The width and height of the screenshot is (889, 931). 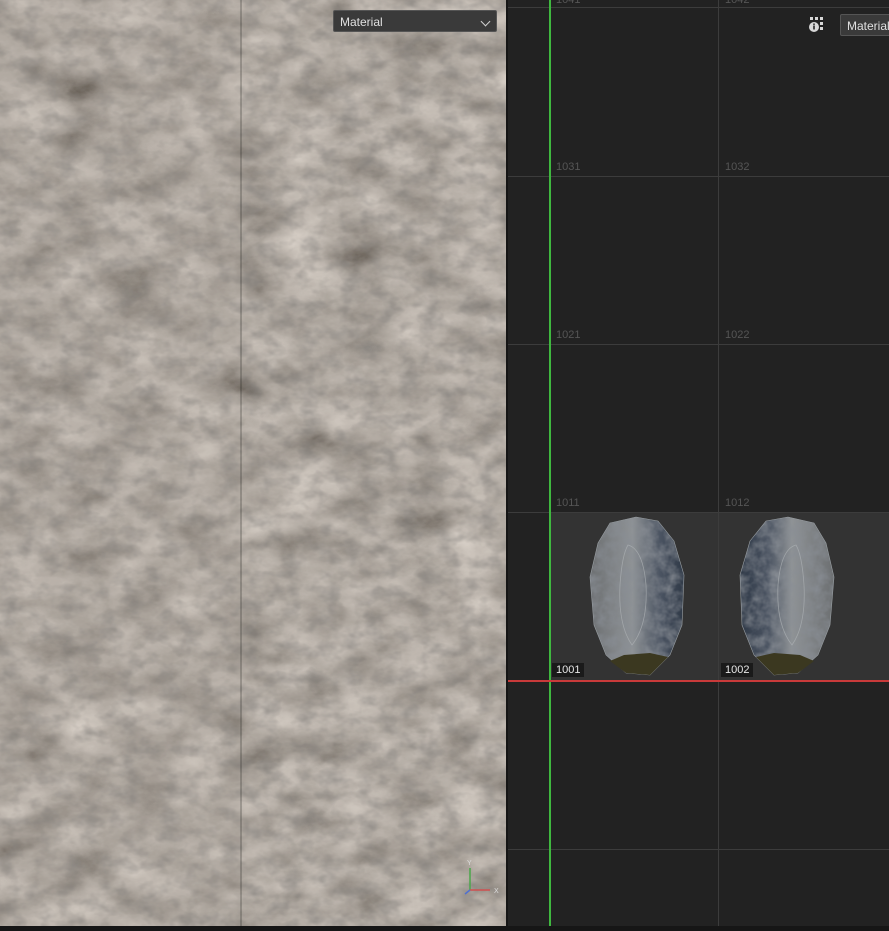 I want to click on udim-label-1032: 1032, so click(x=737, y=167).